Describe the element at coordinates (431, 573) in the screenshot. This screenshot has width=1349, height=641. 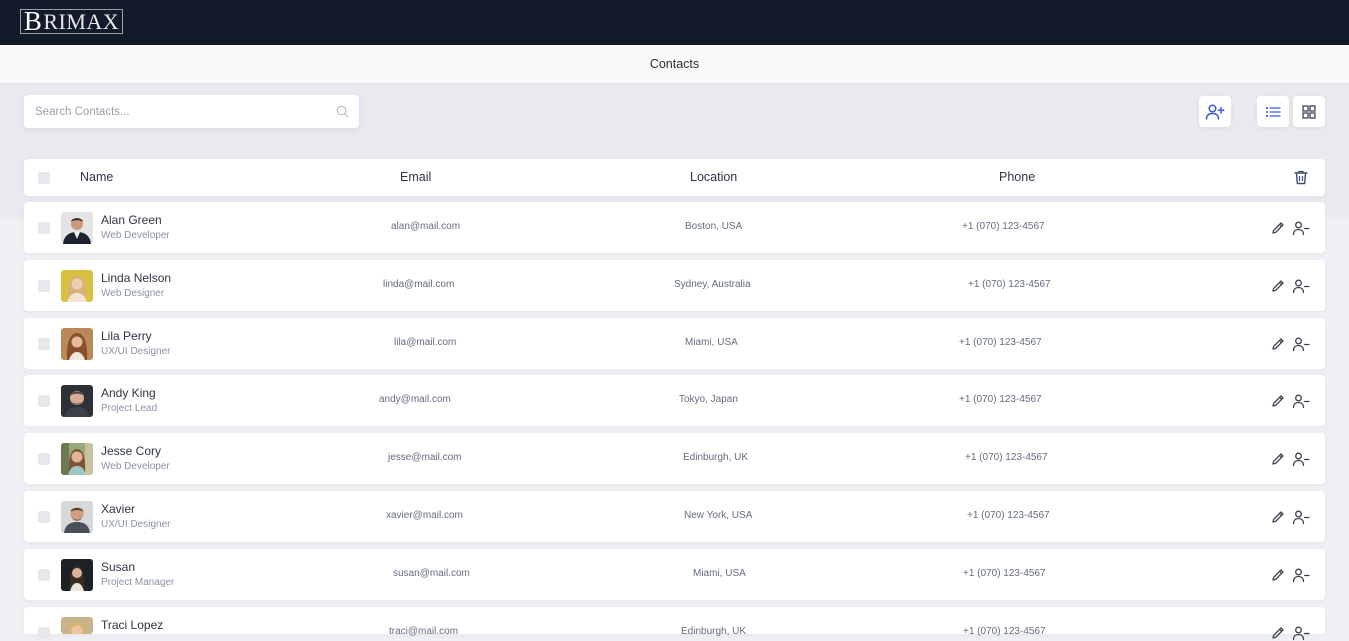
I see `contact-email: susan@mail.com` at that location.